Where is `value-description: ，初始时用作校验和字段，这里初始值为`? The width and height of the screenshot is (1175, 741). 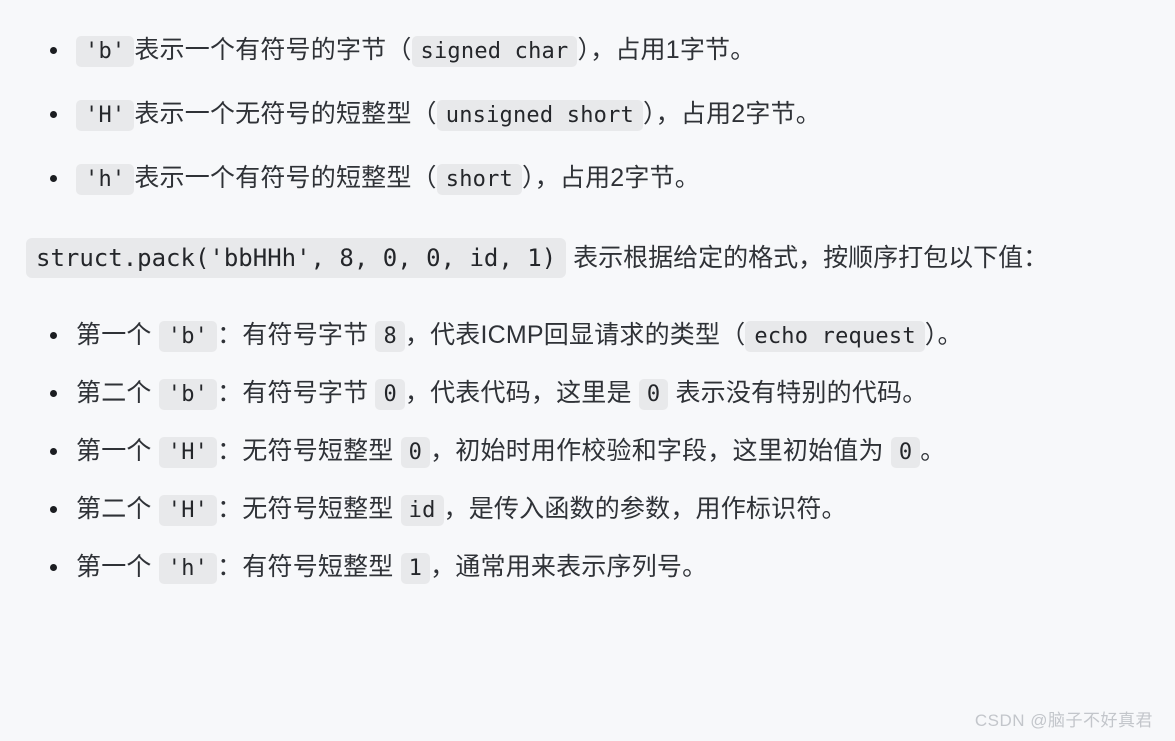 value-description: ，初始时用作校验和字段，这里初始值为 is located at coordinates (660, 451).